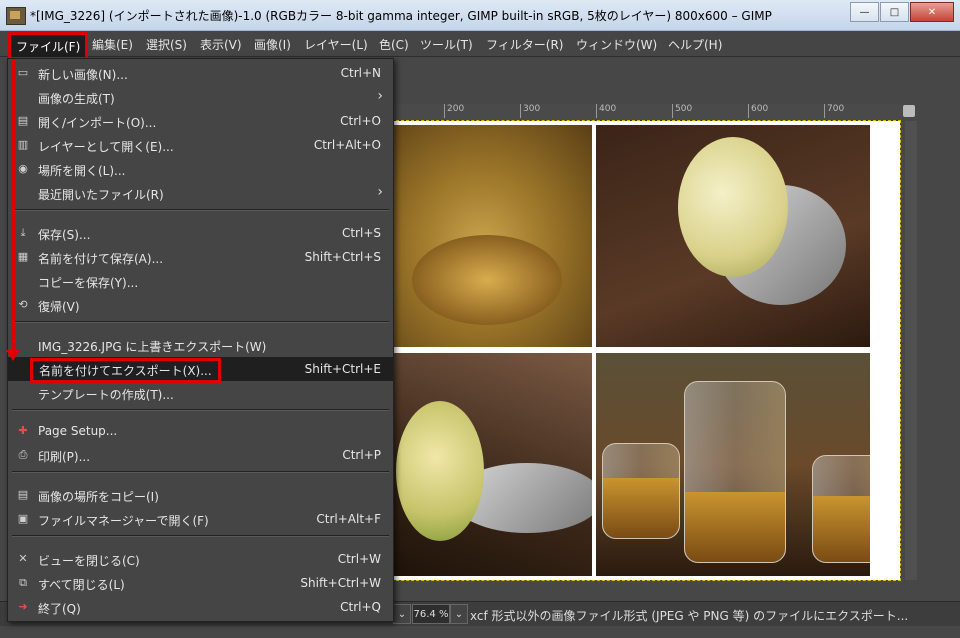  Describe the element at coordinates (23, 232) in the screenshot. I see `save-icon: ⤓` at that location.